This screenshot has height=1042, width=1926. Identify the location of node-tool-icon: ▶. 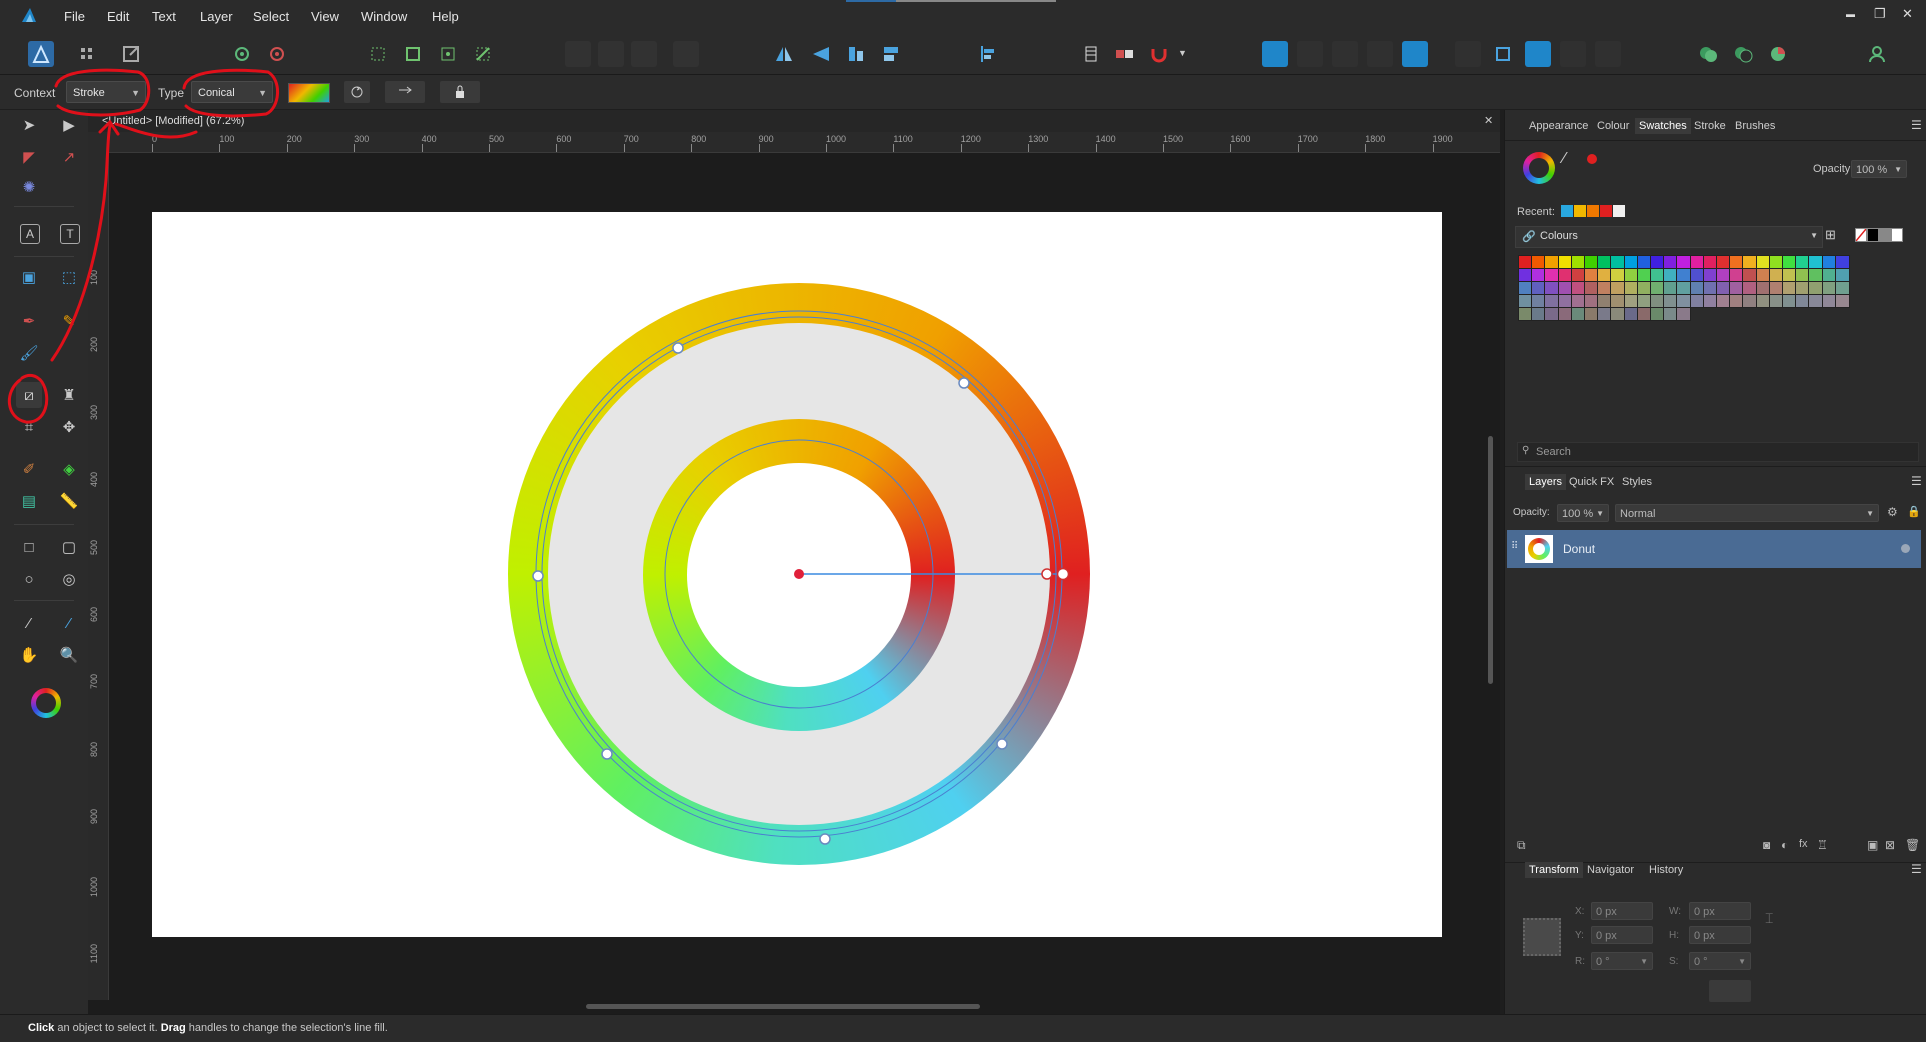
(69, 125).